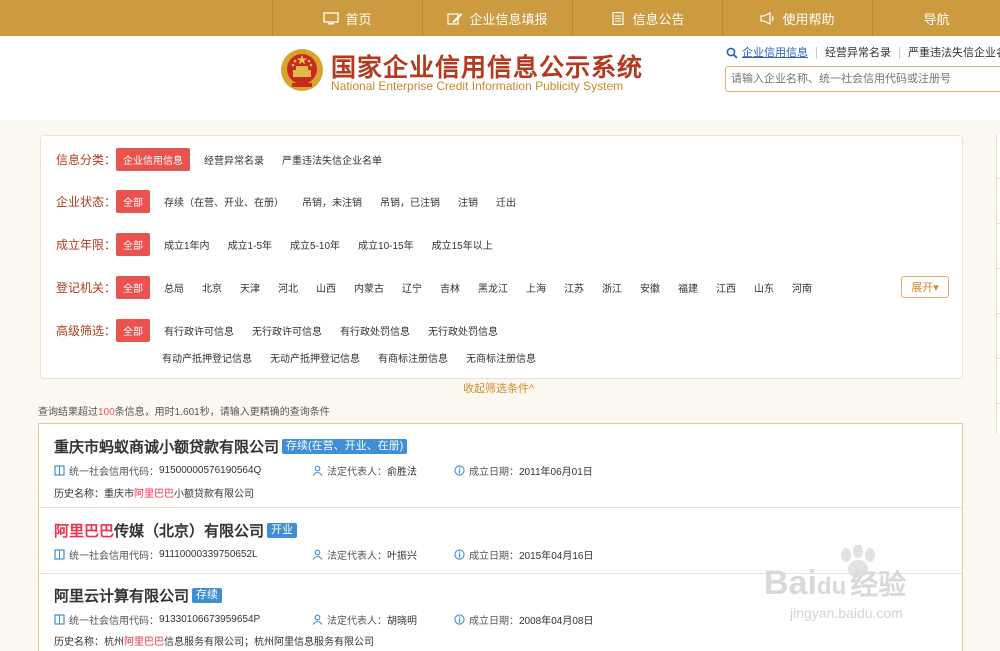  Describe the element at coordinates (862, 79) in the screenshot. I see `search-input` at that location.